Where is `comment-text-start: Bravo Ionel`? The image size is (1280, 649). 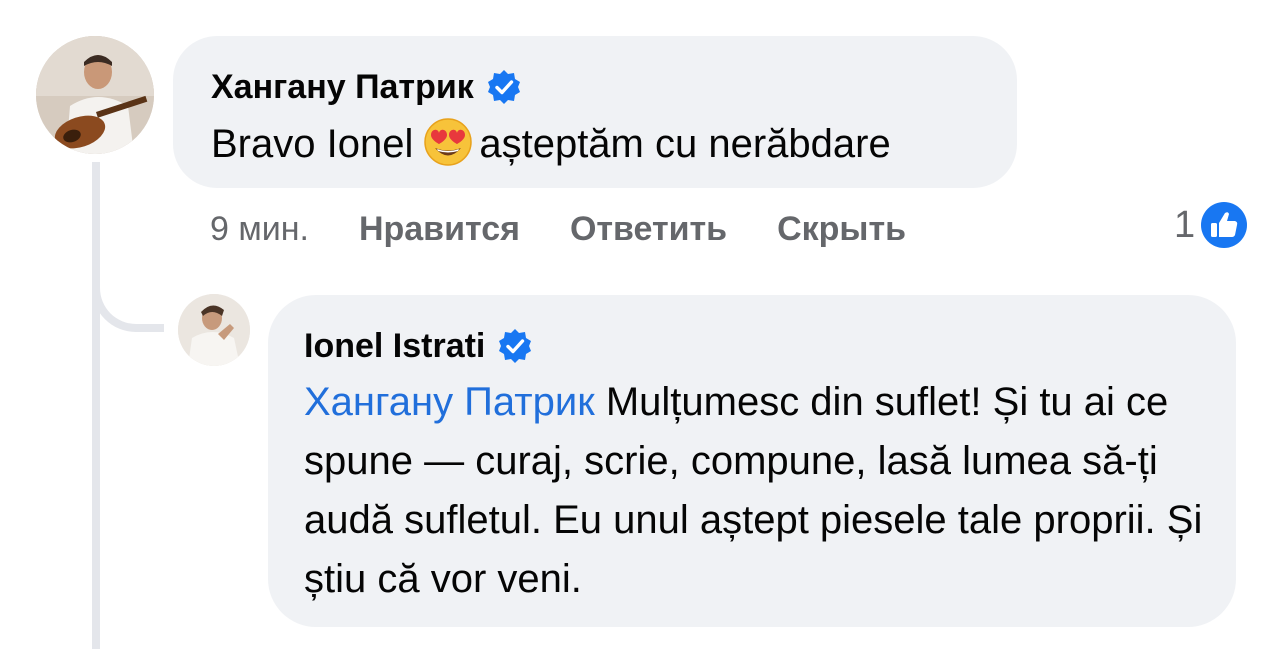 comment-text-start: Bravo Ionel is located at coordinates (312, 144).